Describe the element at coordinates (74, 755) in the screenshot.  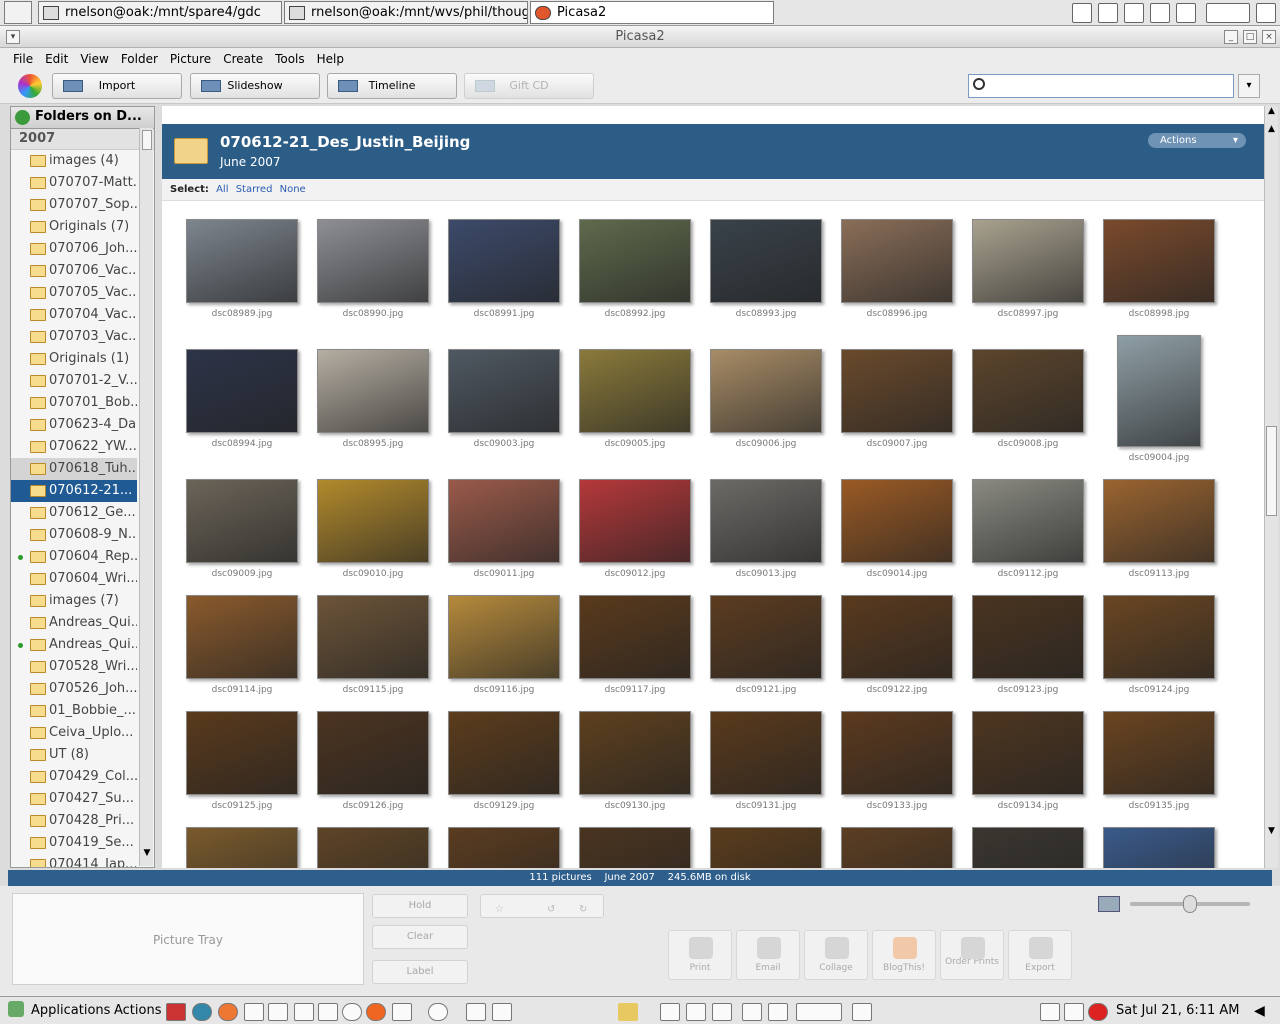
I see `sidebar-folder-item: UT (8)` at that location.